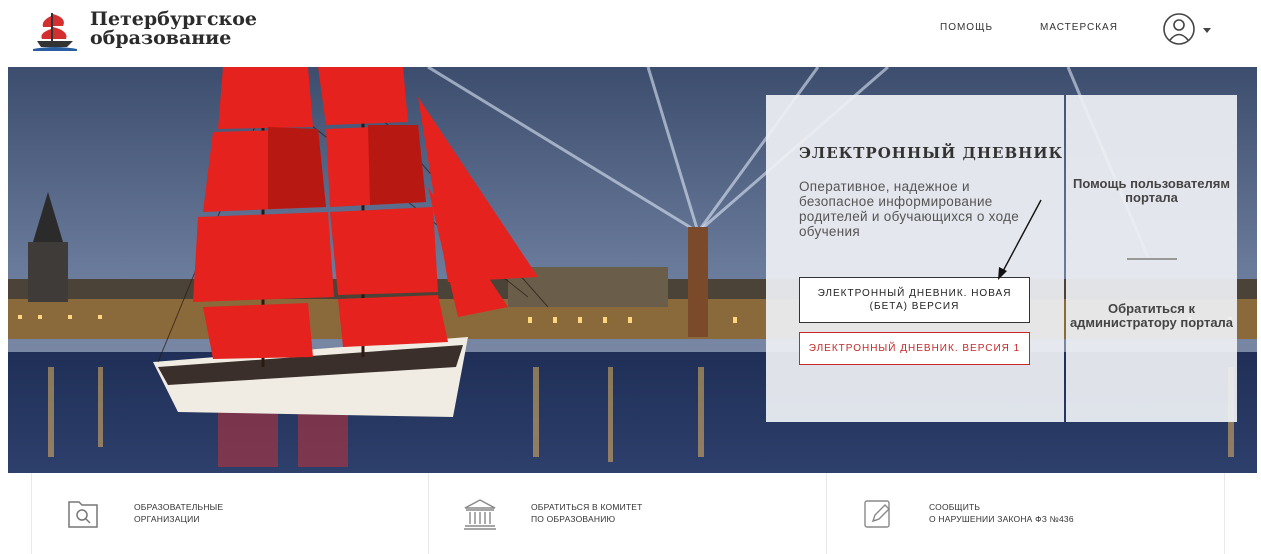 This screenshot has width=1261, height=554. Describe the element at coordinates (55, 30) in the screenshot. I see `ship-logo-icon` at that location.